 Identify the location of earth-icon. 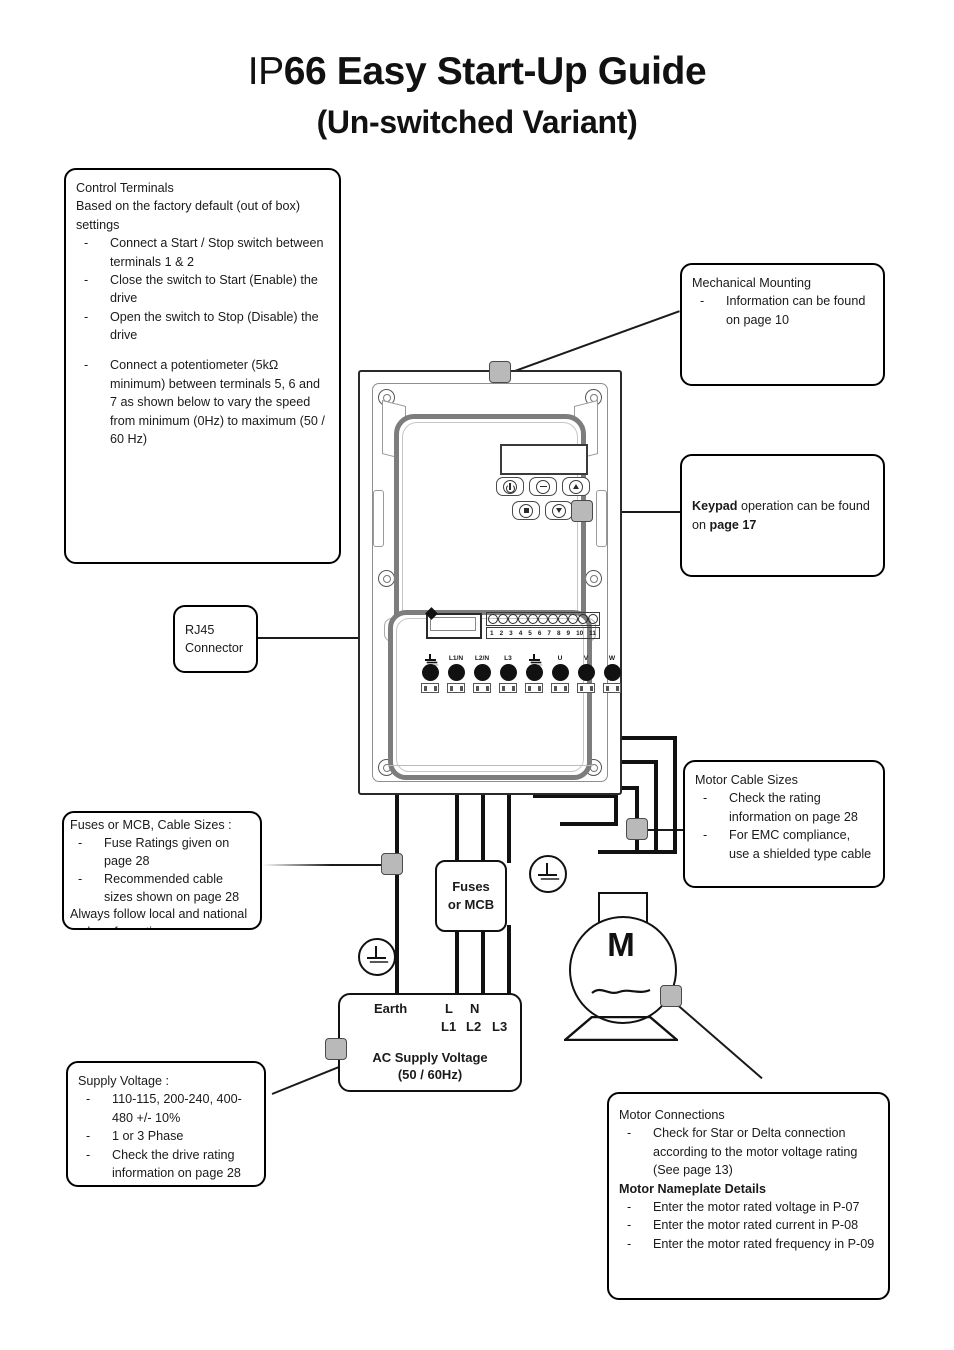
(430, 659).